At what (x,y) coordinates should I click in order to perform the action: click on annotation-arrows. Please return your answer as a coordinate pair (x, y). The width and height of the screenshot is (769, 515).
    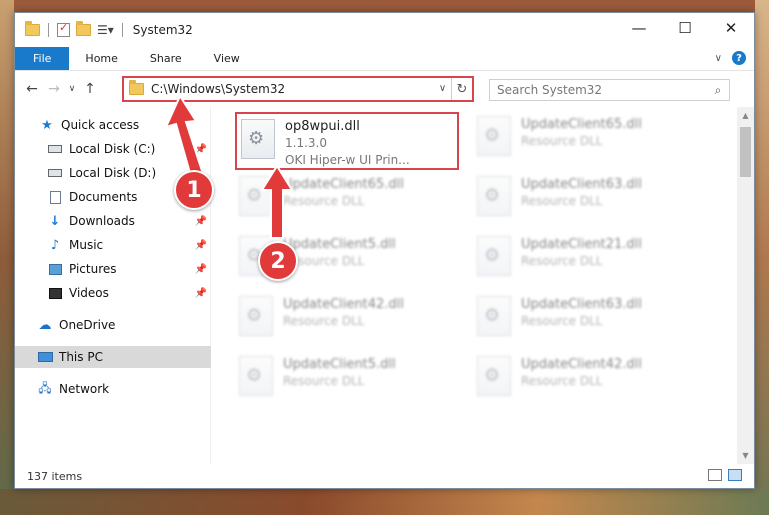
    Looking at the image, I should click on (229, 166).